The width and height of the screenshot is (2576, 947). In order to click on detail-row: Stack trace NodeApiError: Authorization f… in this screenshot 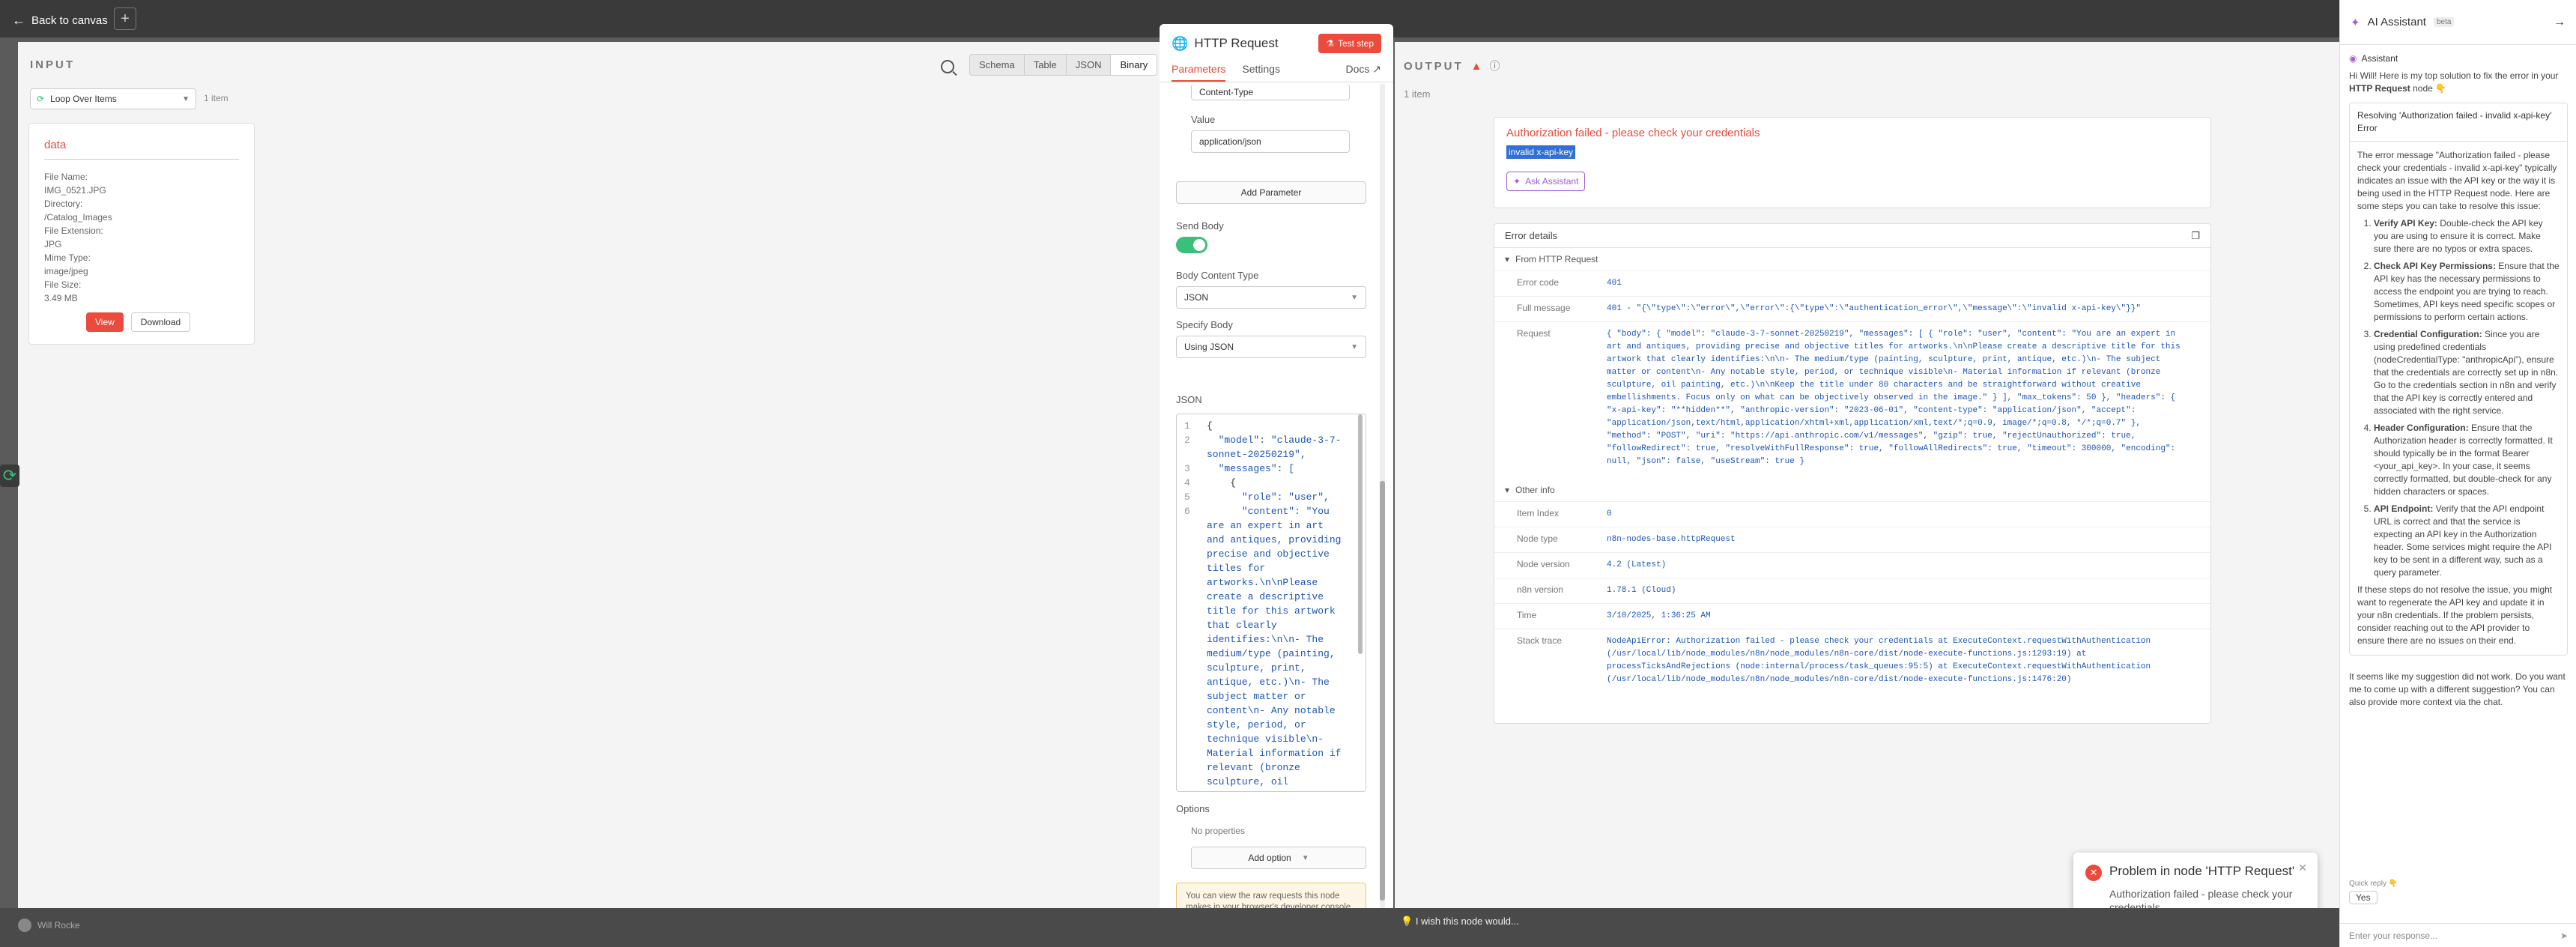, I will do `click(1852, 660)`.